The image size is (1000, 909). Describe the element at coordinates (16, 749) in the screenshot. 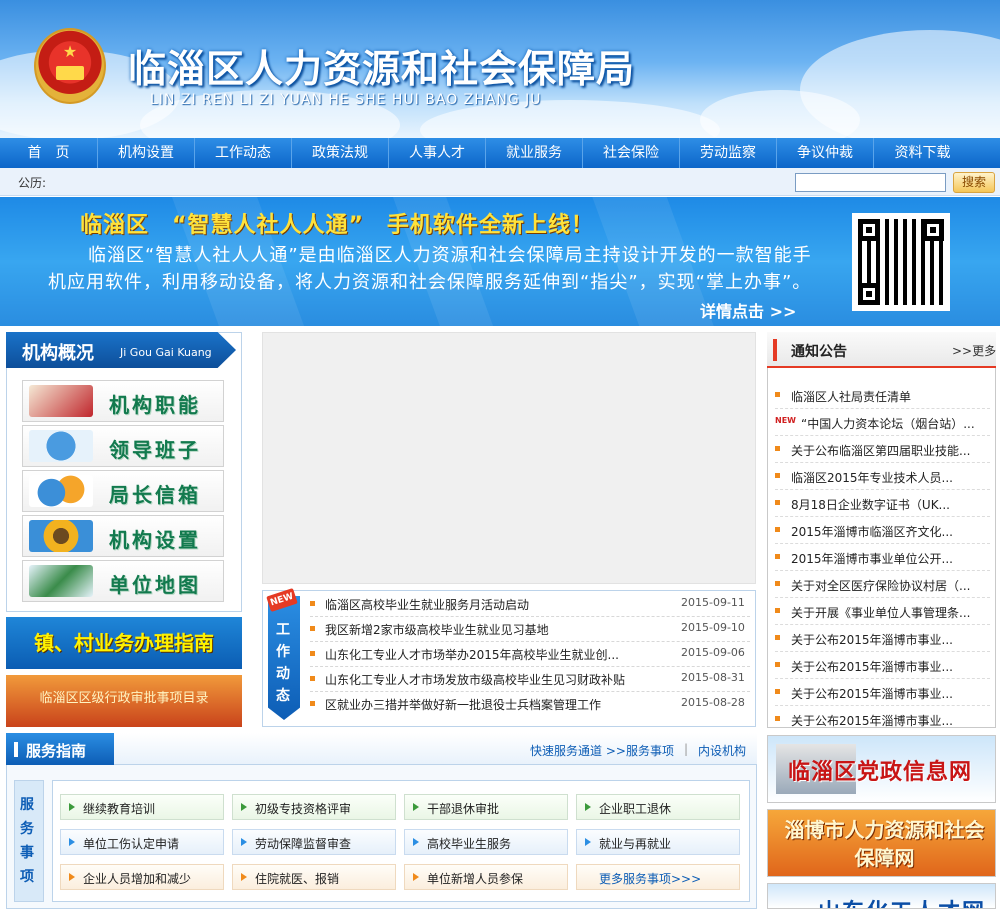

I see `service-tab-mark` at that location.